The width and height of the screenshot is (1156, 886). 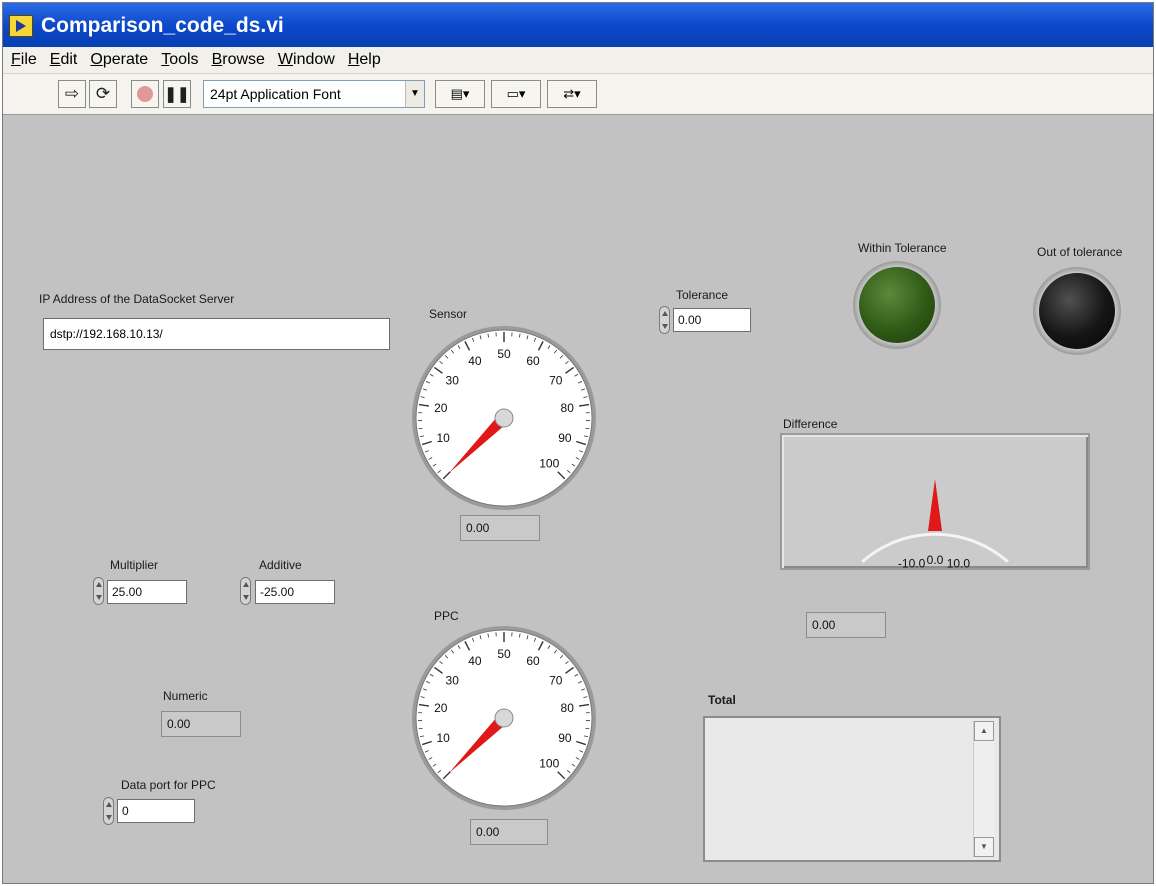 What do you see at coordinates (178, 60) in the screenshot?
I see `menu-tools: Tools` at bounding box center [178, 60].